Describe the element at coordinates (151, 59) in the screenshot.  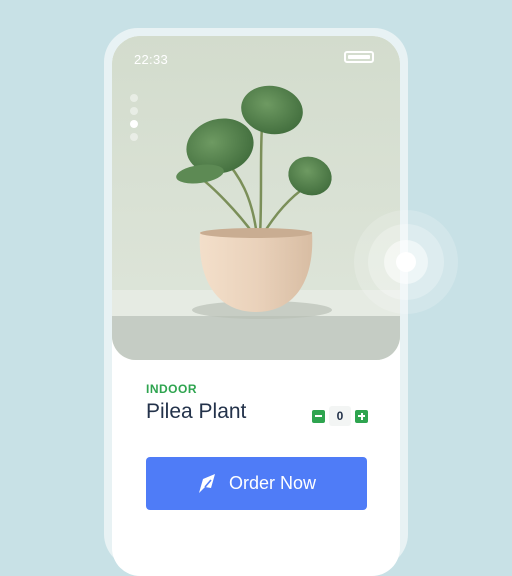
I see `status-time: 22:33` at that location.